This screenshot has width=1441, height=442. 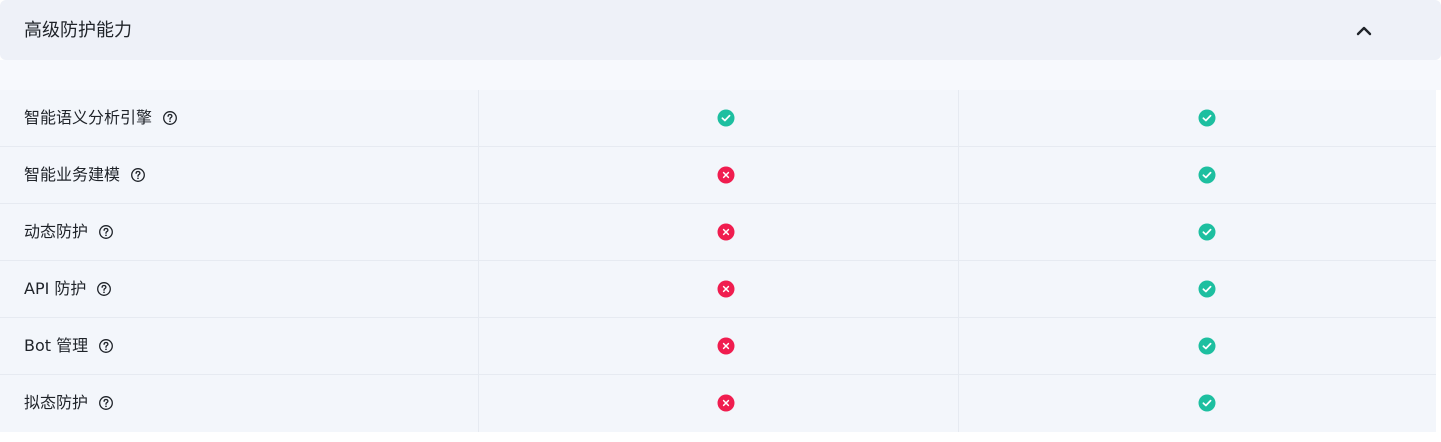 I want to click on feature-label: 智能语义分析引擎, so click(x=88, y=117).